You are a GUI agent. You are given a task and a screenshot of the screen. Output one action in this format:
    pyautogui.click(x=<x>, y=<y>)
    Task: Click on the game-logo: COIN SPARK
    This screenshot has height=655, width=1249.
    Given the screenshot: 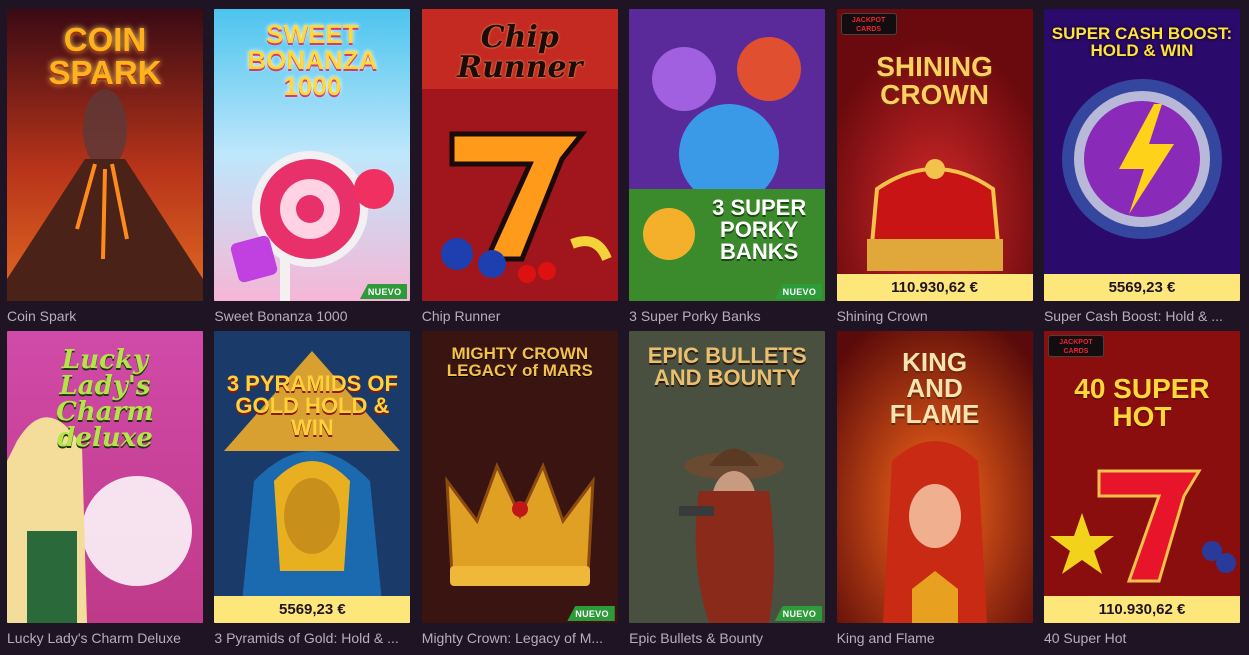 What is the action you would take?
    pyautogui.click(x=105, y=56)
    